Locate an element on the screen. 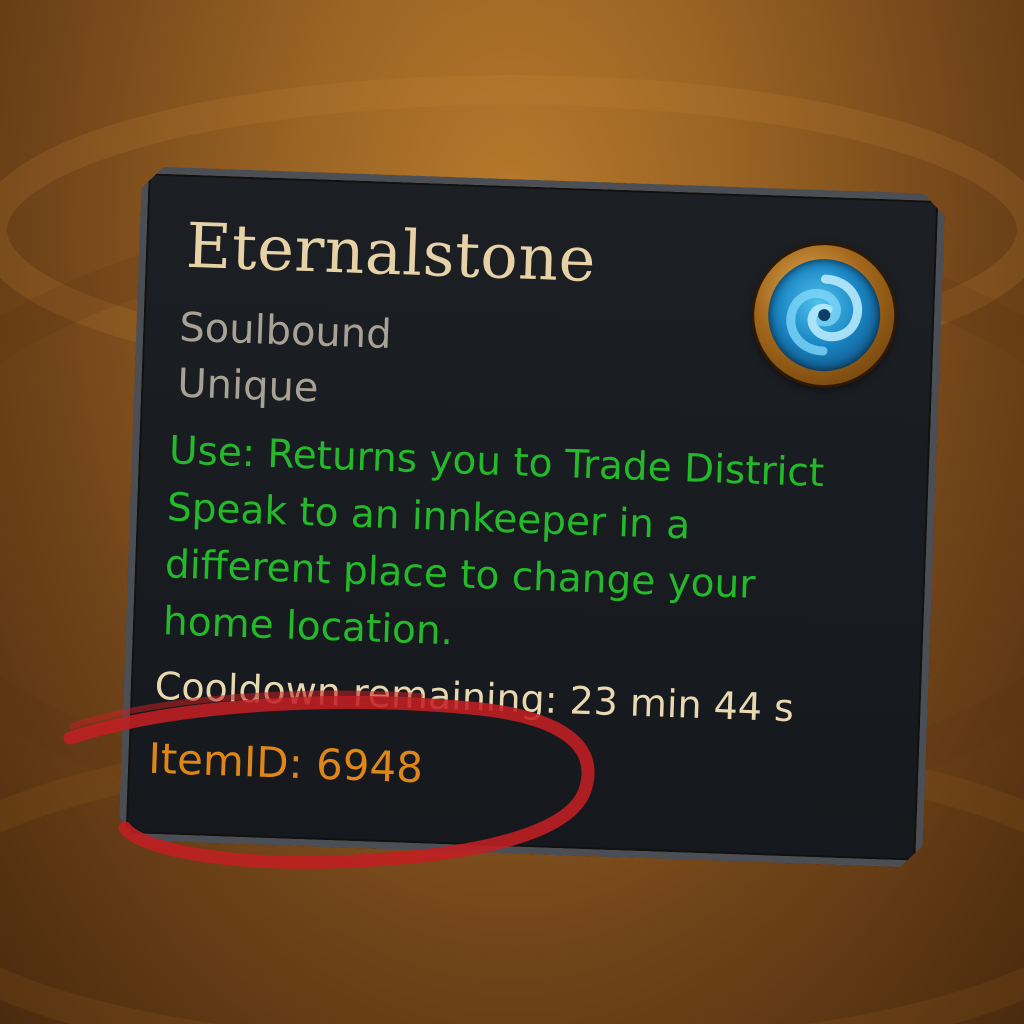 The height and width of the screenshot is (1024, 1024). item-icon-frame is located at coordinates (824, 315).